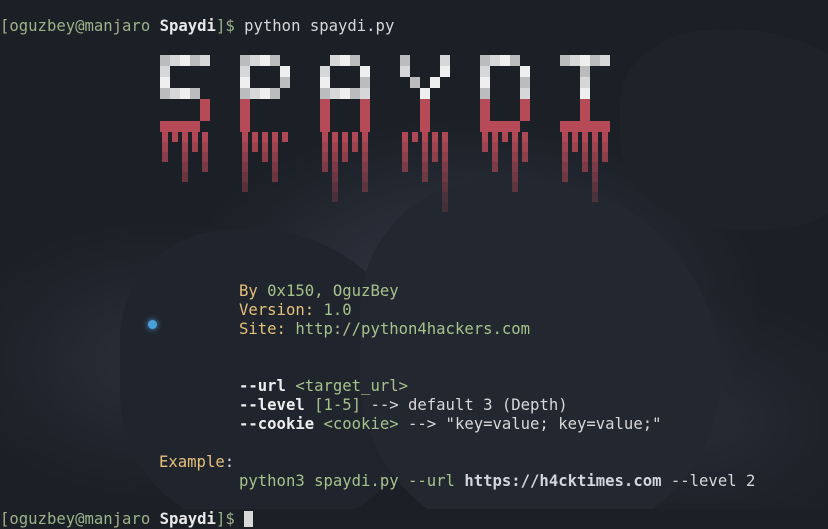  Describe the element at coordinates (249, 519) in the screenshot. I see `terminal-cursor` at that location.